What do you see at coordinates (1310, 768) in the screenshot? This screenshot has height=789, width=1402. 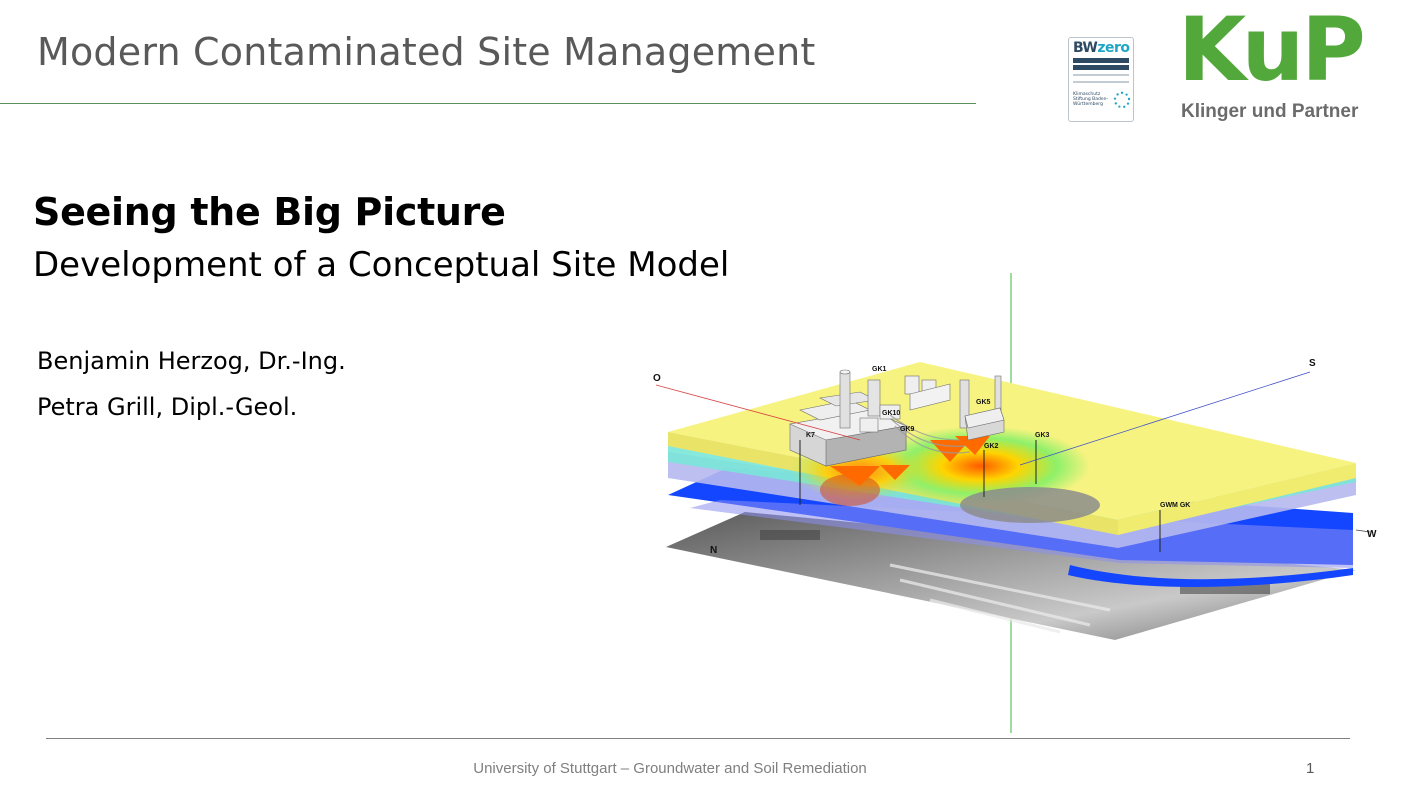 I see `page-number: 1` at bounding box center [1310, 768].